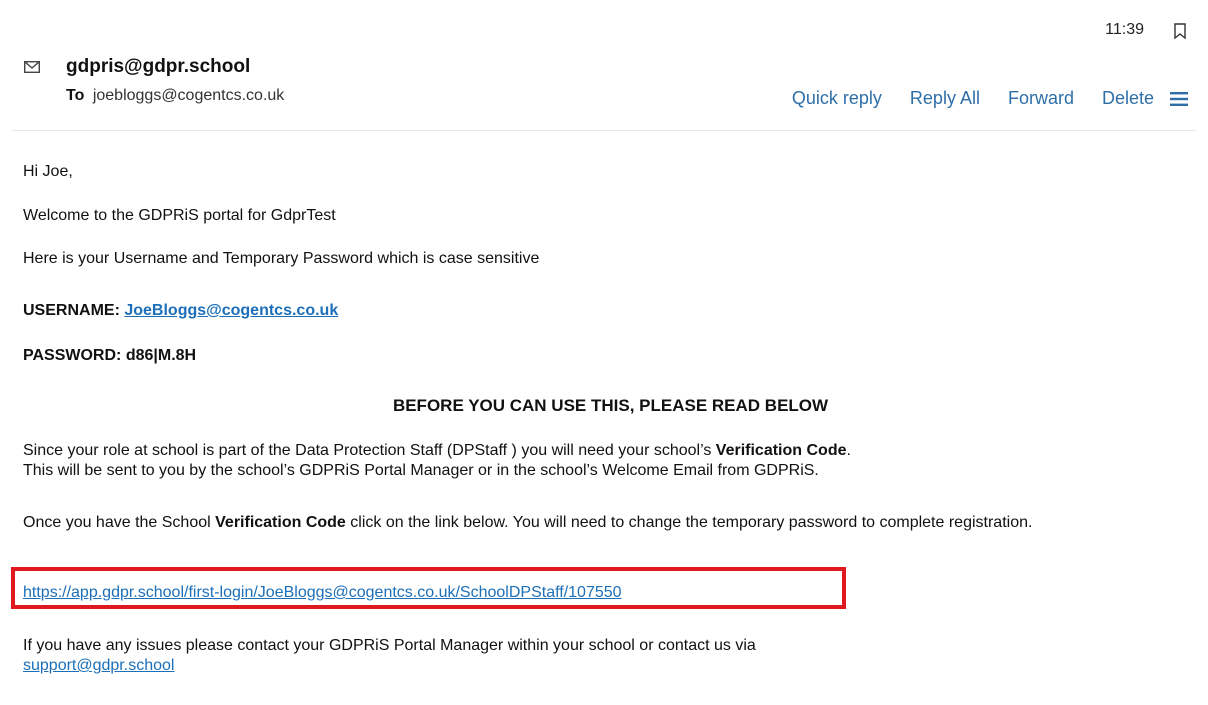 This screenshot has width=1208, height=705. Describe the element at coordinates (98, 665) in the screenshot. I see `support-email-link: support@gdpr.school` at that location.